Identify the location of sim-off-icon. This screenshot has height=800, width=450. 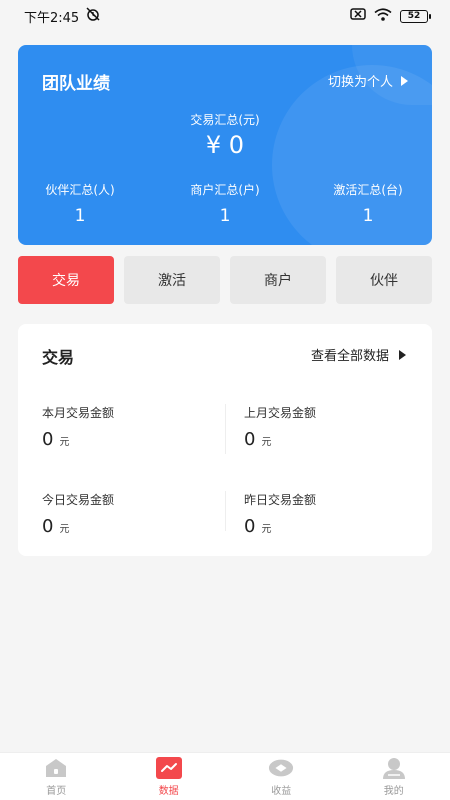
(358, 16).